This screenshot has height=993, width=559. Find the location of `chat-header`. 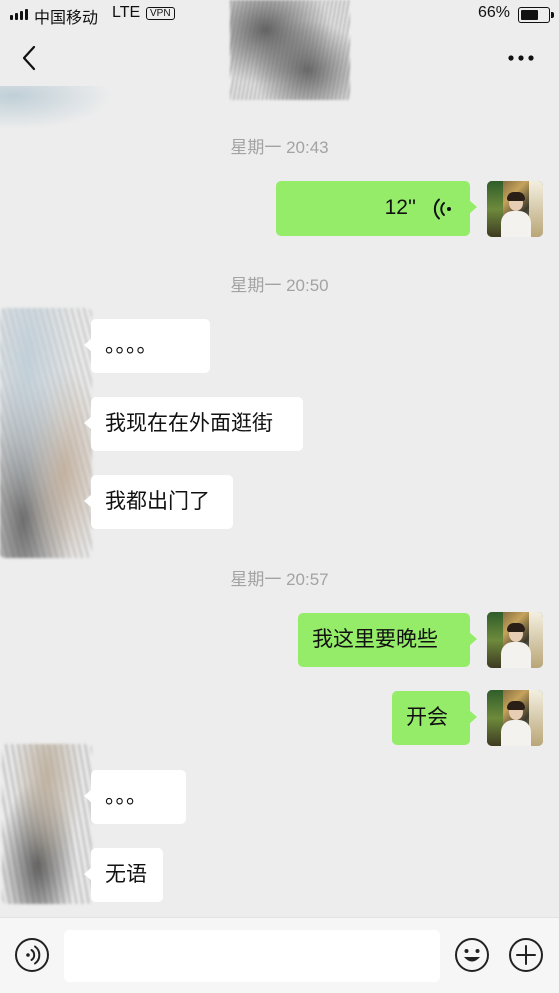

chat-header is located at coordinates (279, 50).